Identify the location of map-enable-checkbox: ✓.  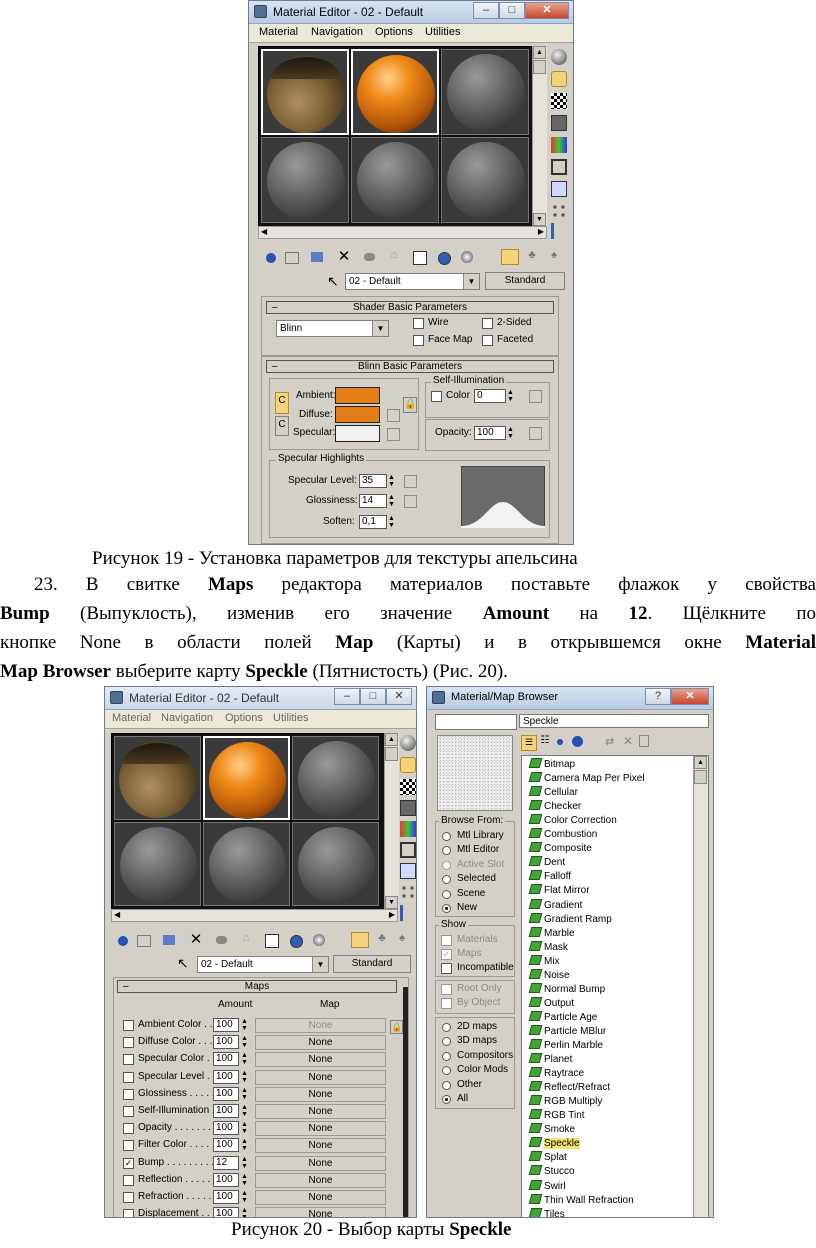
(128, 1163).